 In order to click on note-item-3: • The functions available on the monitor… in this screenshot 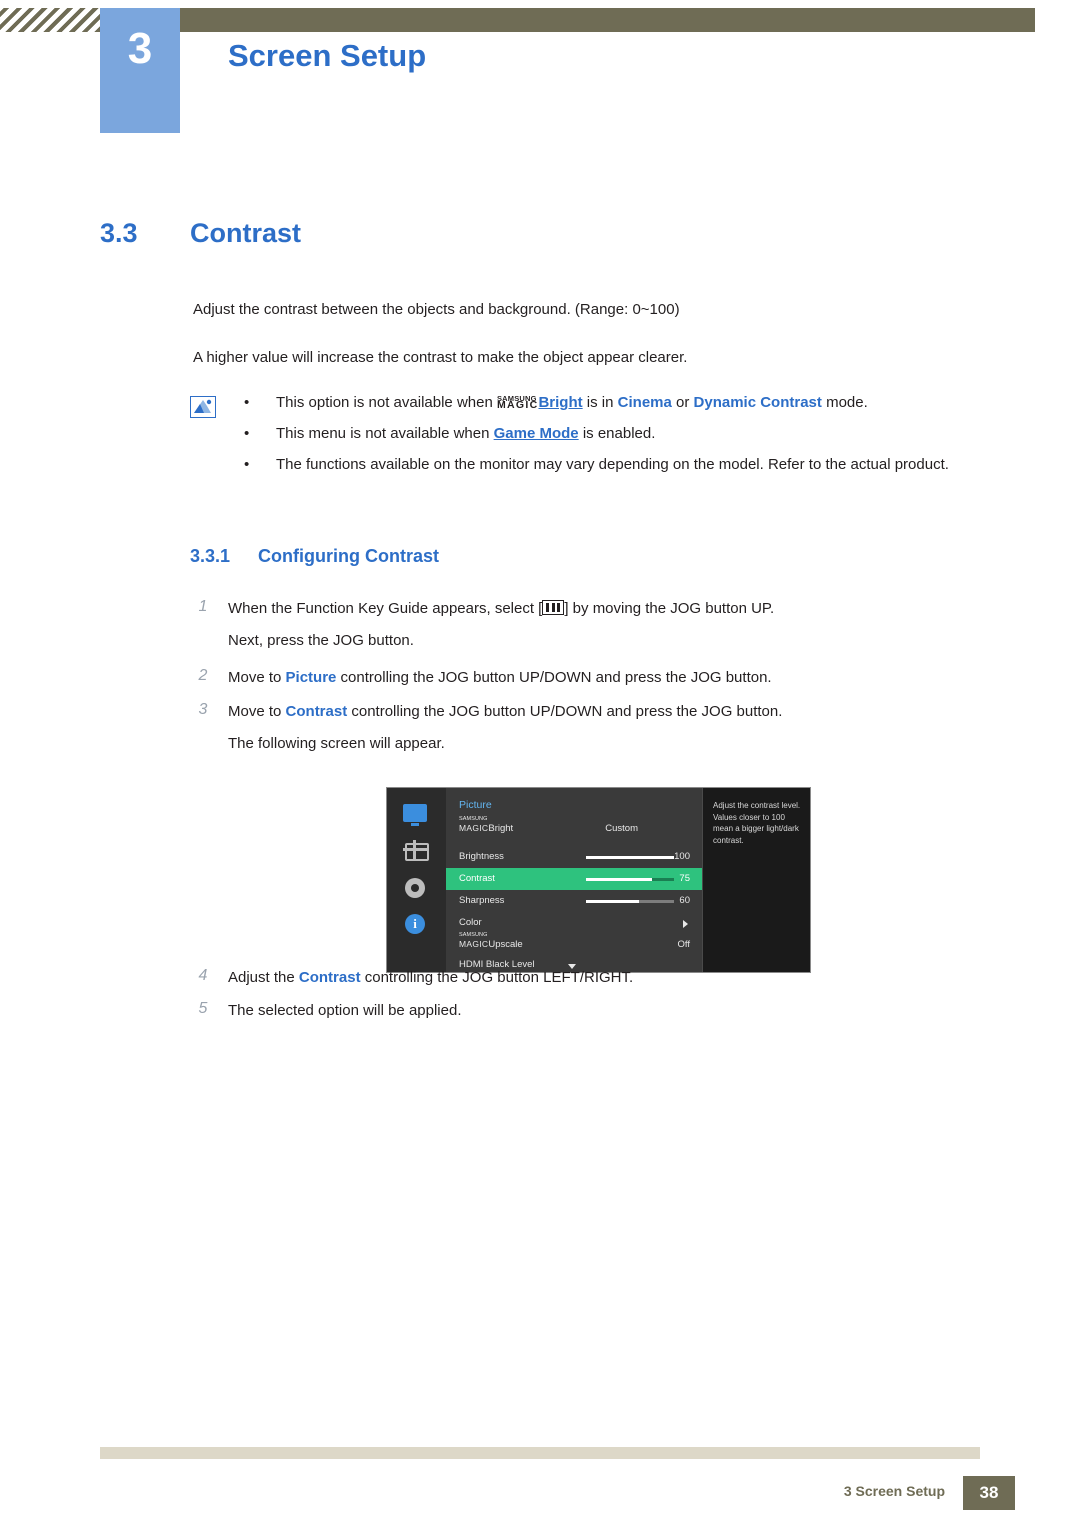, I will do `click(628, 465)`.